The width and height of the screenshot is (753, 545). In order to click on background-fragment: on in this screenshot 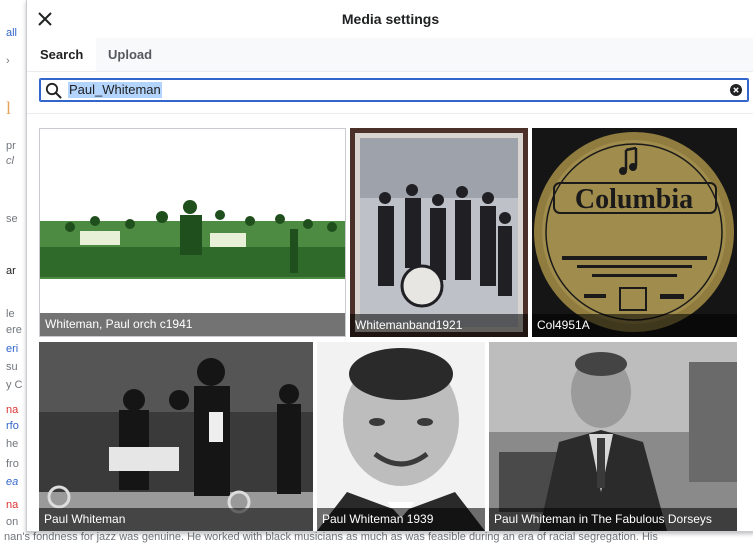, I will do `click(12, 522)`.